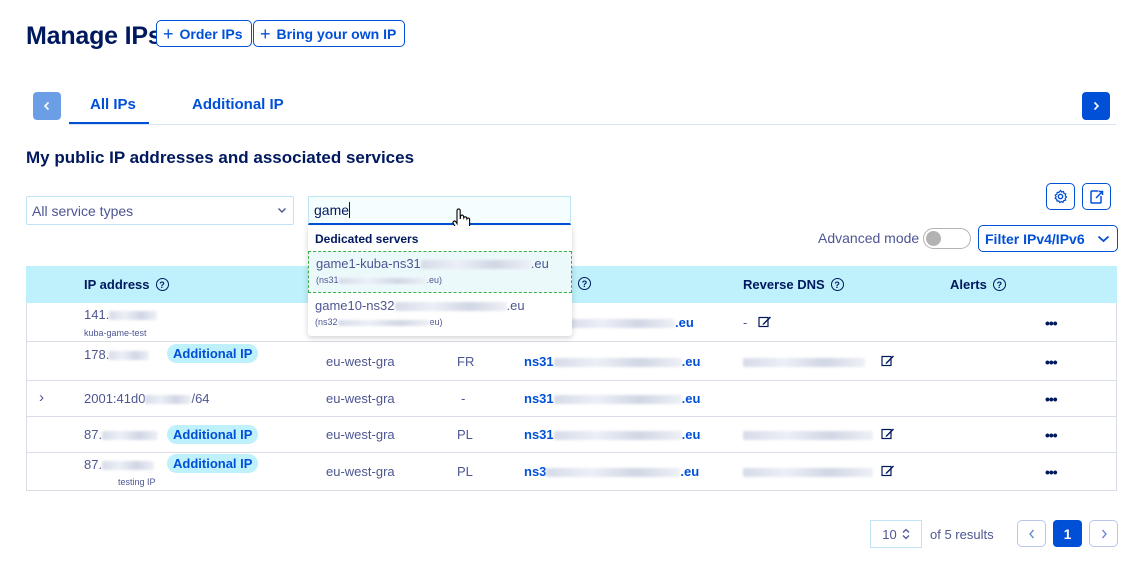 The width and height of the screenshot is (1139, 572). I want to click on column-header-alerts-label: Alerts, so click(968, 284).